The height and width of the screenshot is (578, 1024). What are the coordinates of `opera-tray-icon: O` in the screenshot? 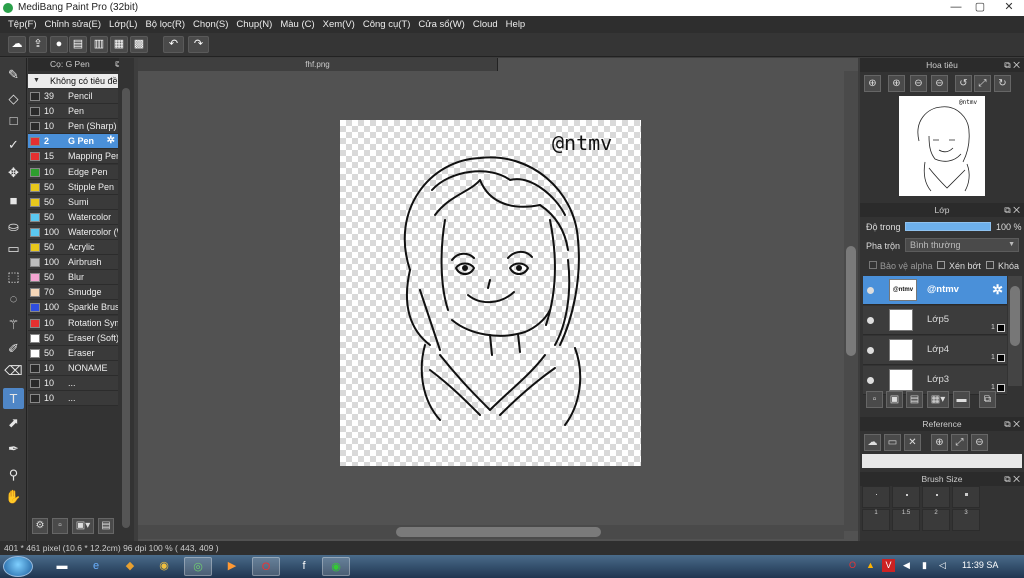 It's located at (852, 565).